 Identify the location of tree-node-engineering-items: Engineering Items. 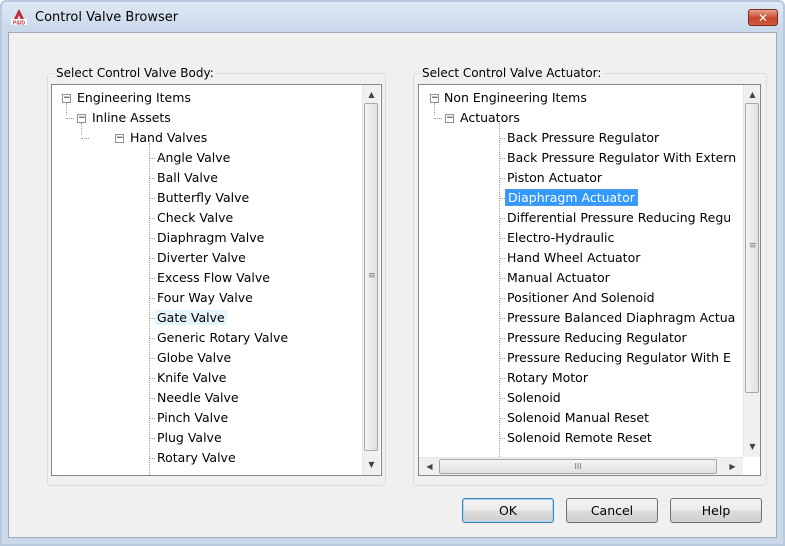
(134, 98).